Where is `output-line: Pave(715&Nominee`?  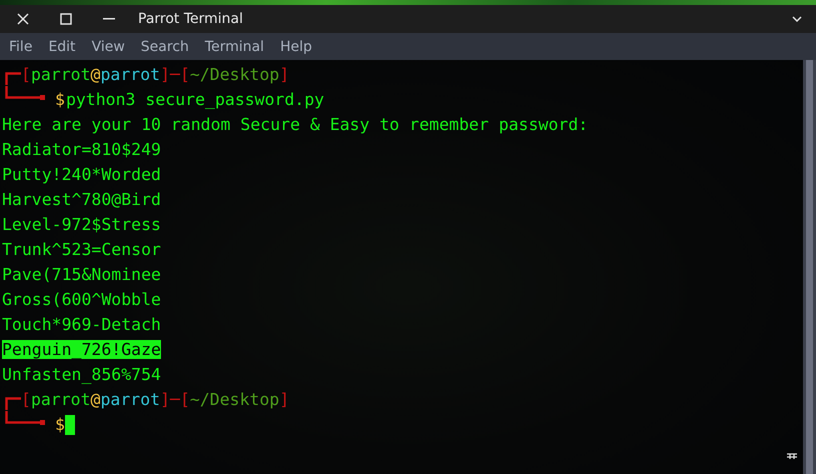 output-line: Pave(715&Nominee is located at coordinates (81, 274).